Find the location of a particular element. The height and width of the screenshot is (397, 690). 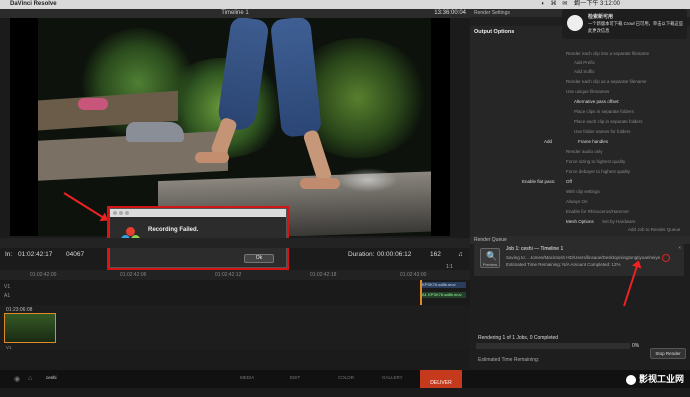

job-title: Job 1: ceshi — Timeline 1 is located at coordinates (534, 249).